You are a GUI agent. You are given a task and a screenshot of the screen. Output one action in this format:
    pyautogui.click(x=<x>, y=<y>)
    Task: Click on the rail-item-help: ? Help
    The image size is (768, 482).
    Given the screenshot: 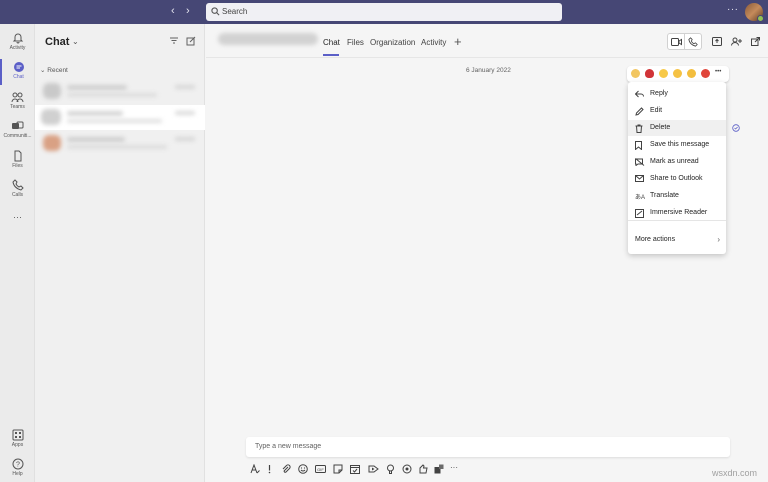 What is the action you would take?
    pyautogui.click(x=17, y=469)
    